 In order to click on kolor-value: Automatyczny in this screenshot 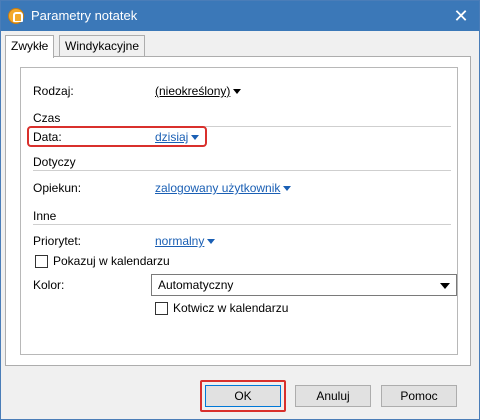, I will do `click(196, 285)`.